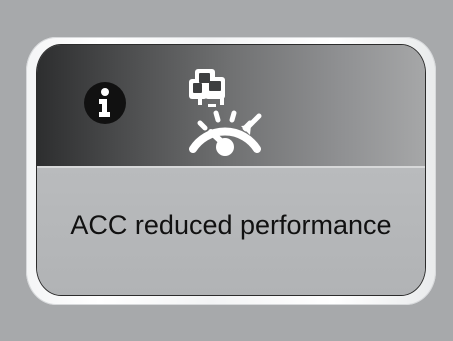 The width and height of the screenshot is (453, 341). What do you see at coordinates (225, 112) in the screenshot?
I see `adaptive-cruise-control-icon` at bounding box center [225, 112].